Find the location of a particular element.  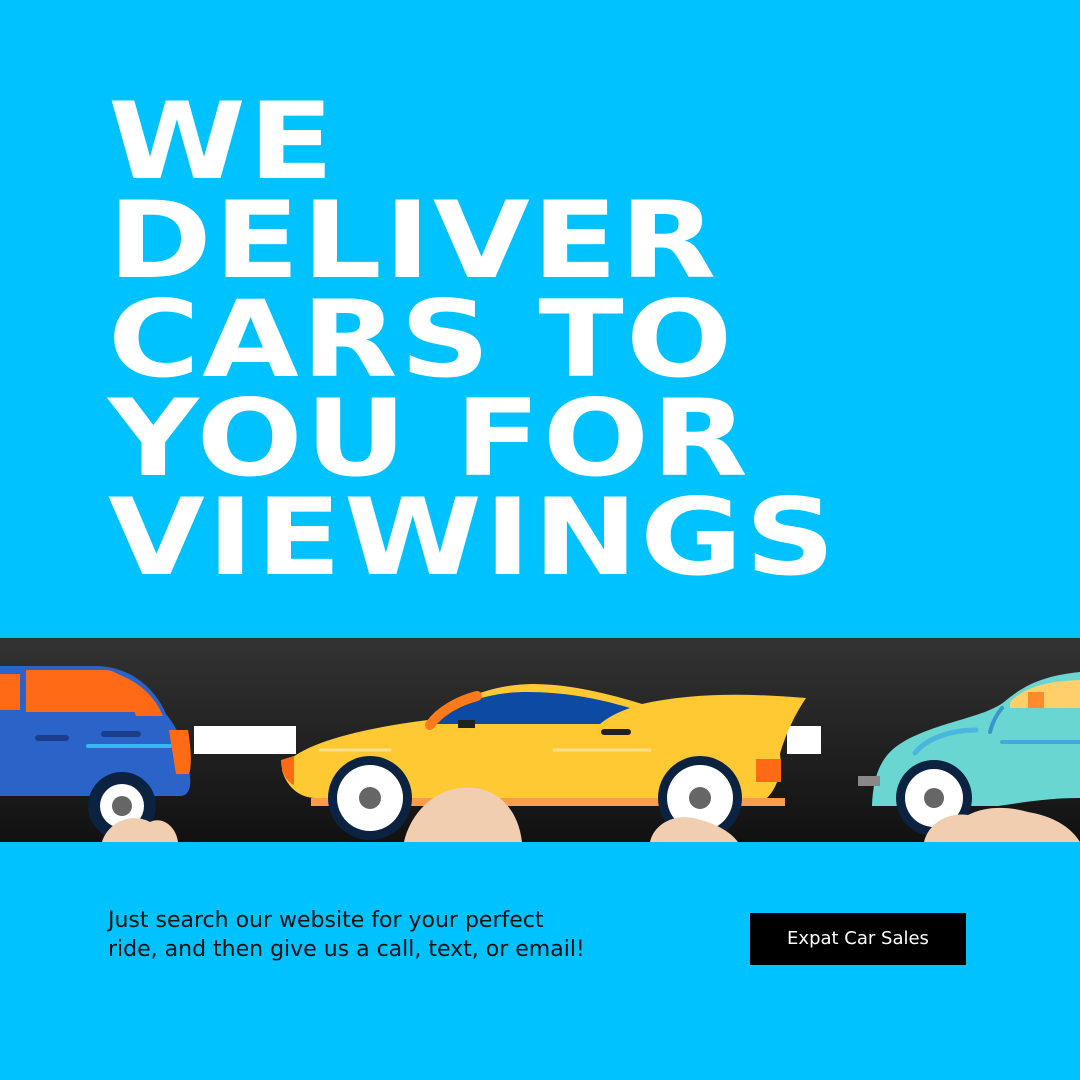

headline-line-5: VIEWINGS is located at coordinates (473, 537).